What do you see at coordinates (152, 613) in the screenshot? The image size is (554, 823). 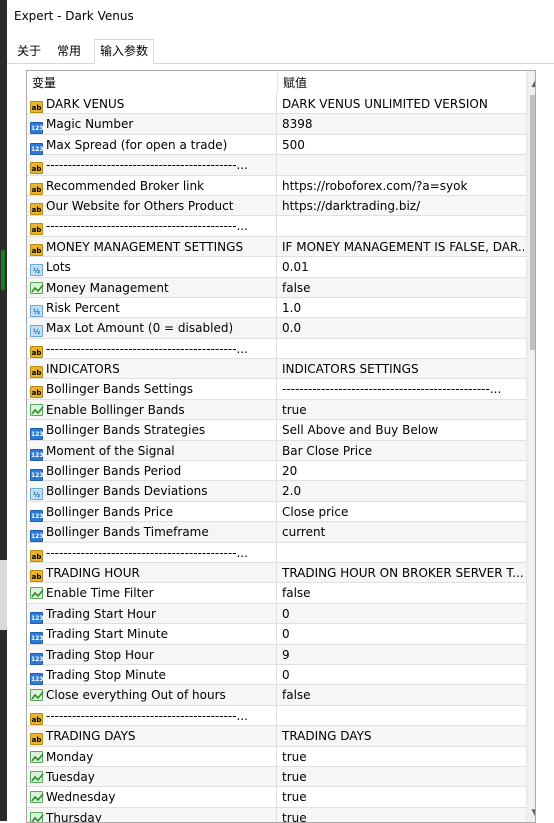 I see `parameter-name-cell: 123 Trading Start Hour` at bounding box center [152, 613].